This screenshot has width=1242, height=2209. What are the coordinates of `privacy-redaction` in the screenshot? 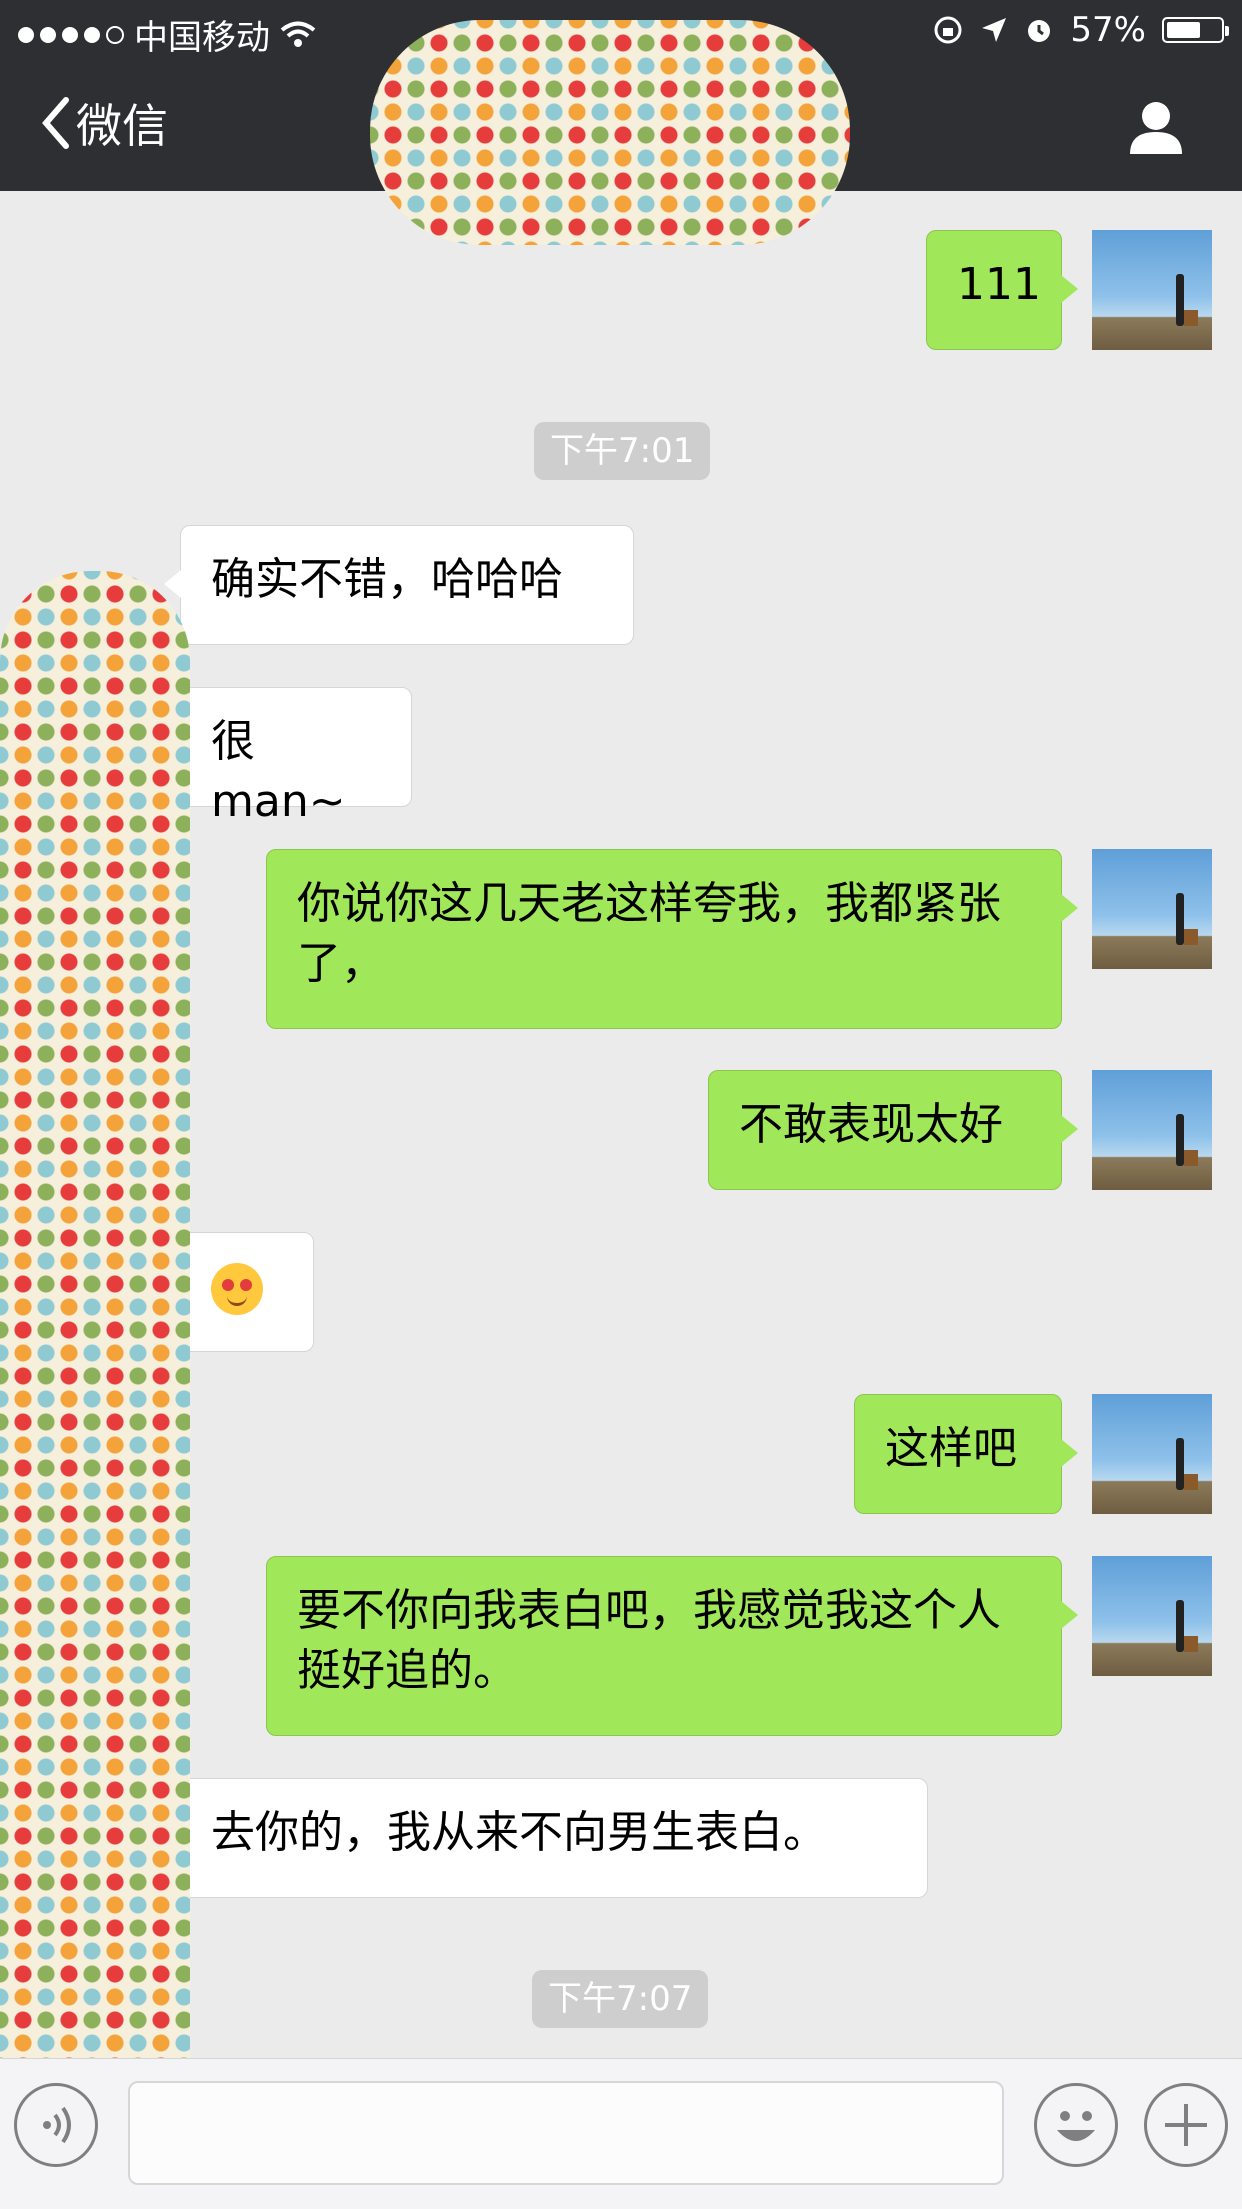 It's located at (95, 1376).